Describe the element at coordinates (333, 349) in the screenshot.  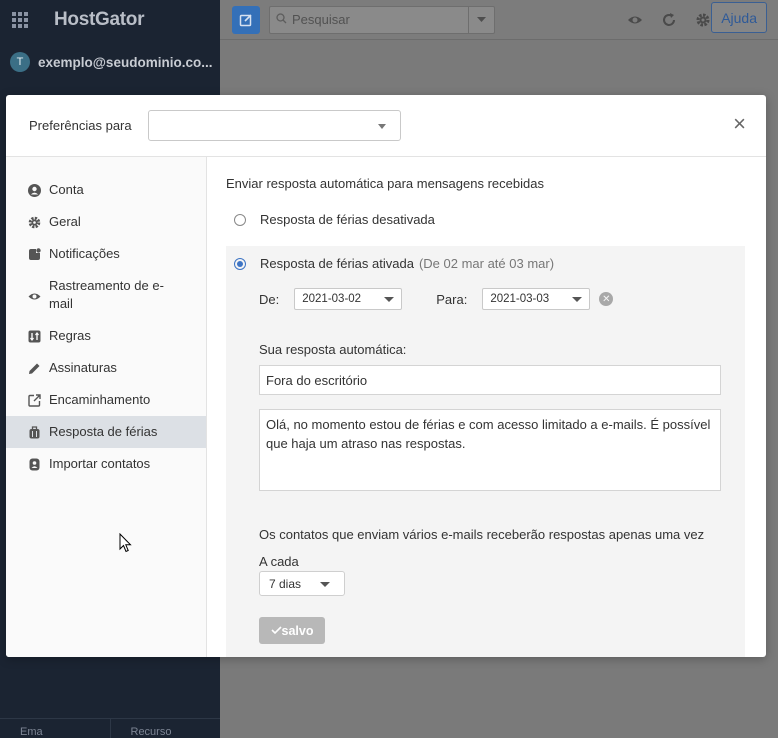
I see `auto-reply-label: Sua resposta automática:` at that location.